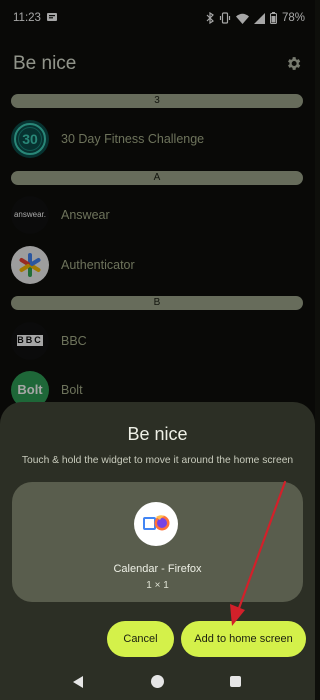  What do you see at coordinates (258, 553) in the screenshot?
I see `annotation-arrow-icon` at bounding box center [258, 553].